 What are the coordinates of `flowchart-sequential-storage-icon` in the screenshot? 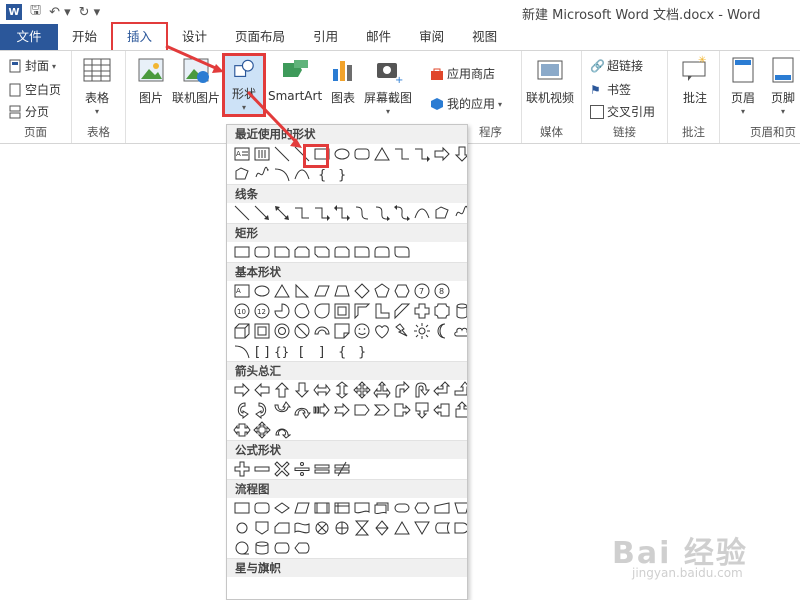 It's located at (242, 548).